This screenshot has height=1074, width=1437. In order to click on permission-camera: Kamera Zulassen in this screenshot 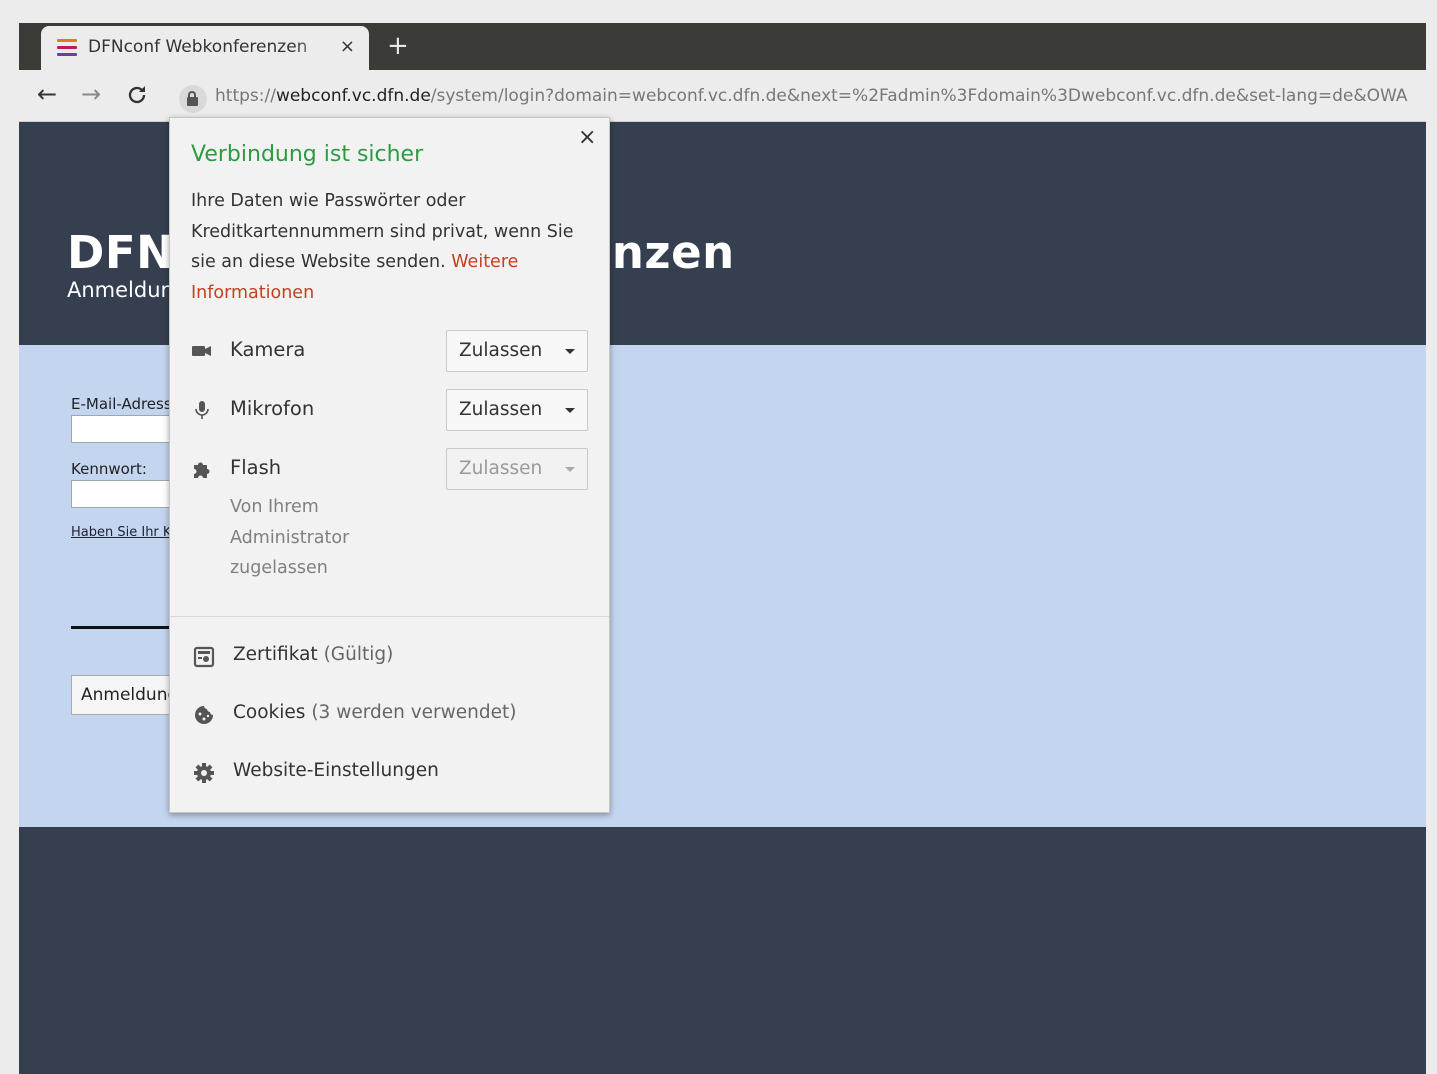, I will do `click(391, 352)`.